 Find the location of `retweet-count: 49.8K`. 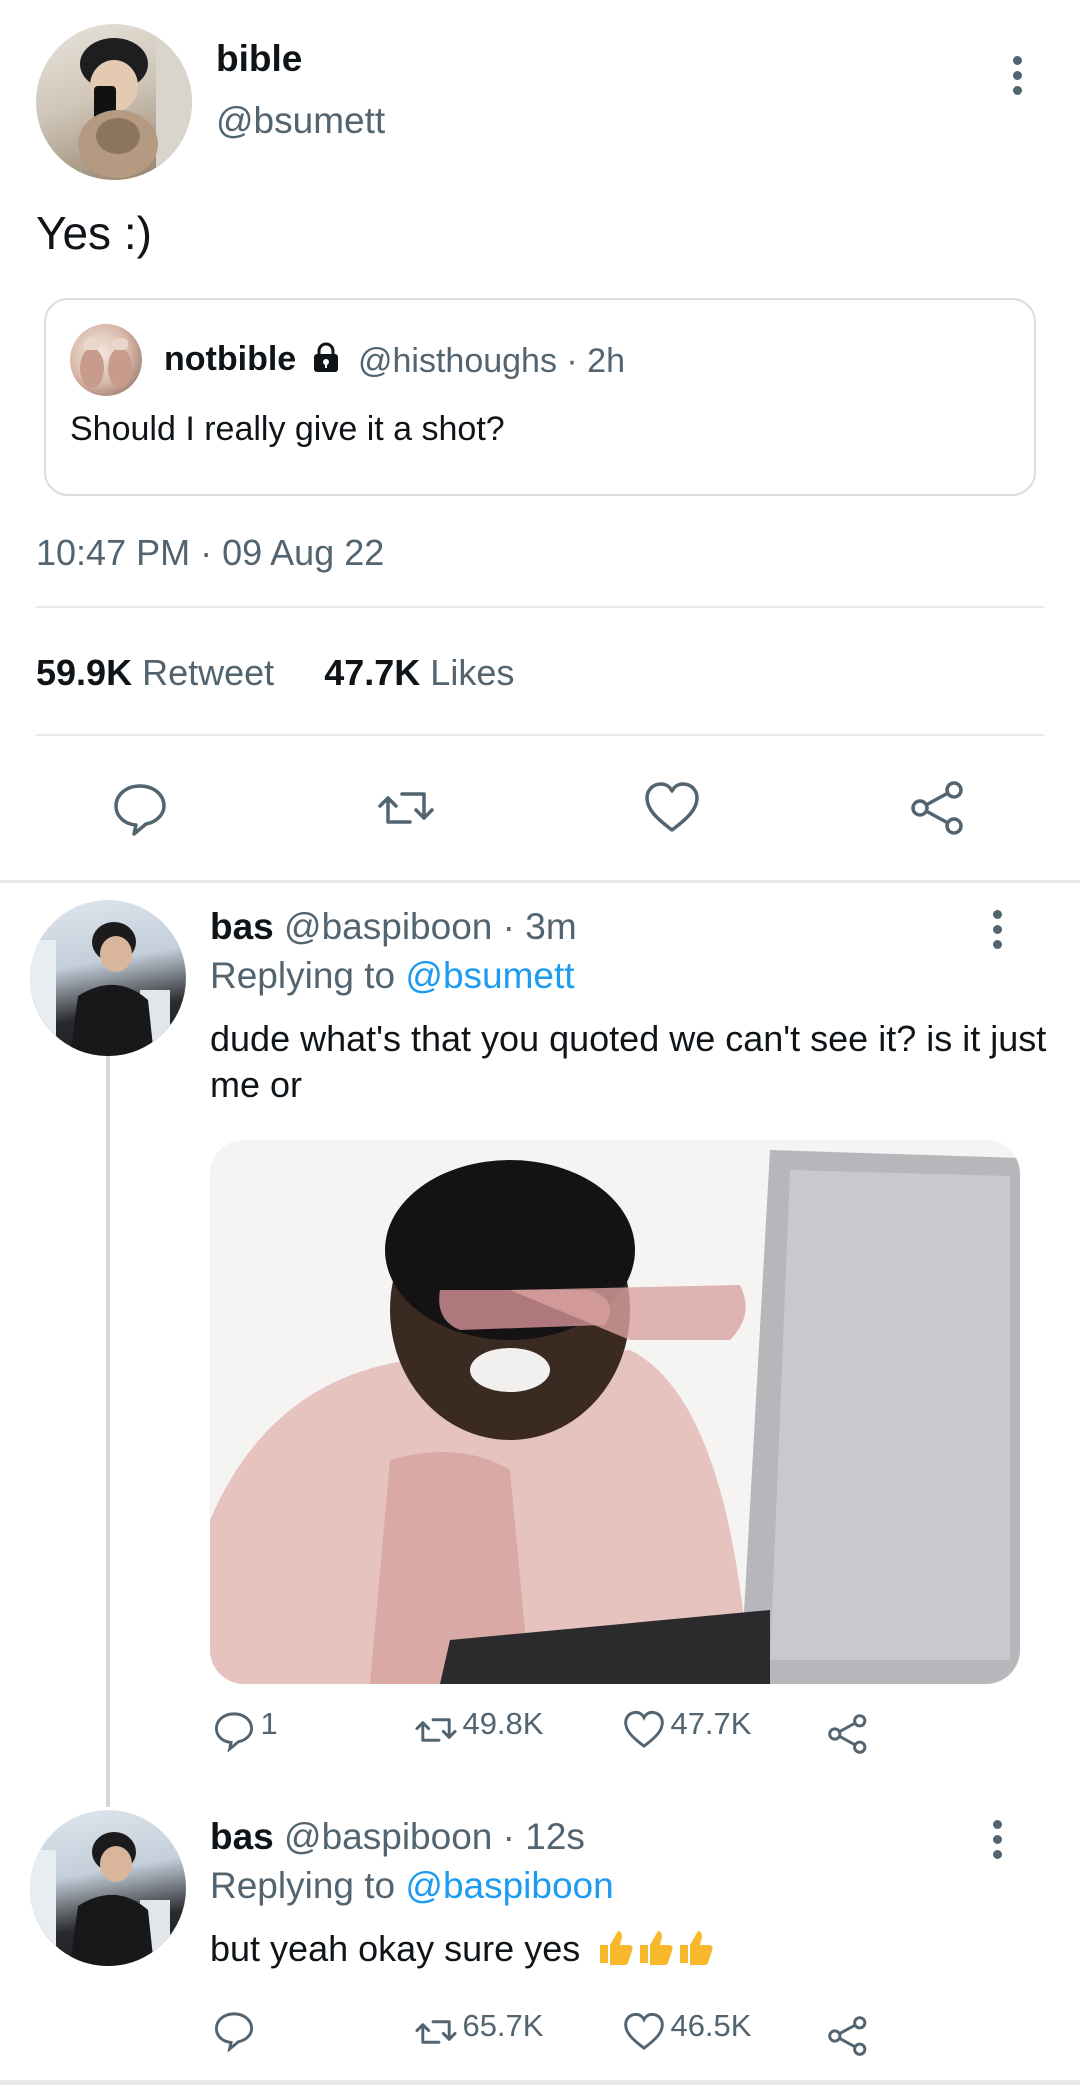

retweet-count: 49.8K is located at coordinates (503, 1723).